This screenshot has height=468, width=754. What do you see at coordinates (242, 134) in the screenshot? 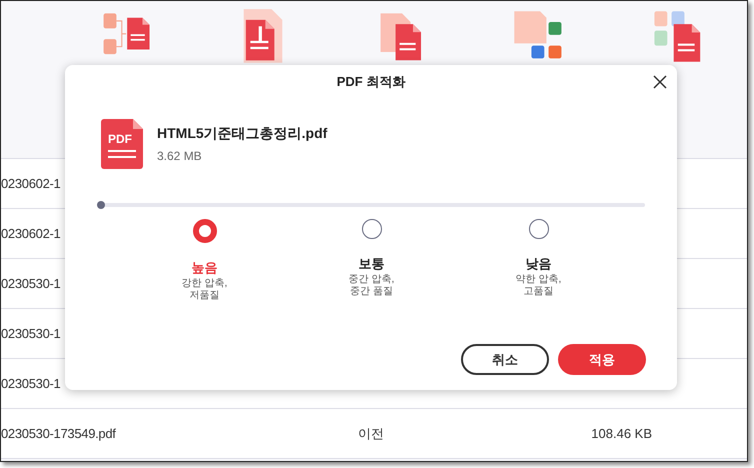
I see `file-name: HTML5기준태그총정리.pdf` at bounding box center [242, 134].